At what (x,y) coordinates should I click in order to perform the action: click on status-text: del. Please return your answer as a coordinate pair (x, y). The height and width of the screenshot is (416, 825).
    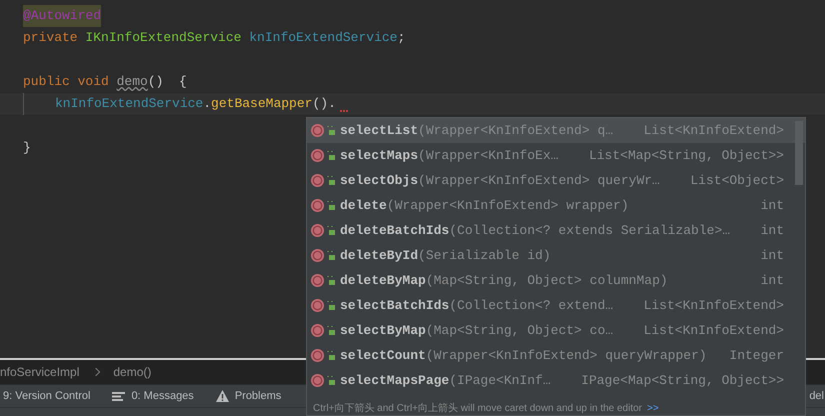
    Looking at the image, I should click on (817, 396).